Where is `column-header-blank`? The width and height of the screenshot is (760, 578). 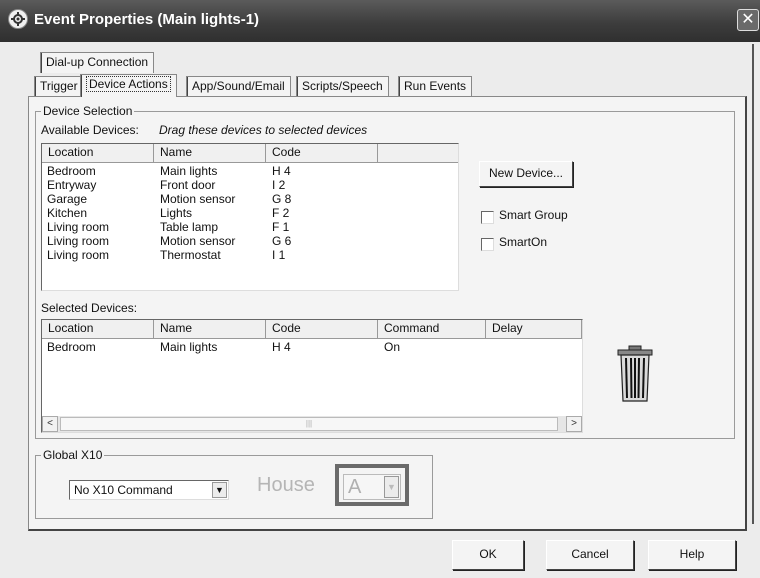 column-header-blank is located at coordinates (418, 153).